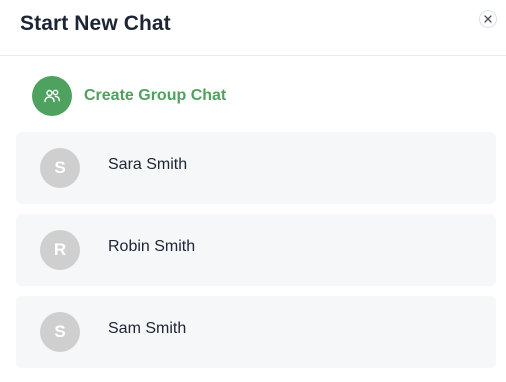 The height and width of the screenshot is (382, 506). I want to click on contact-name: Sam Smith, so click(147, 328).